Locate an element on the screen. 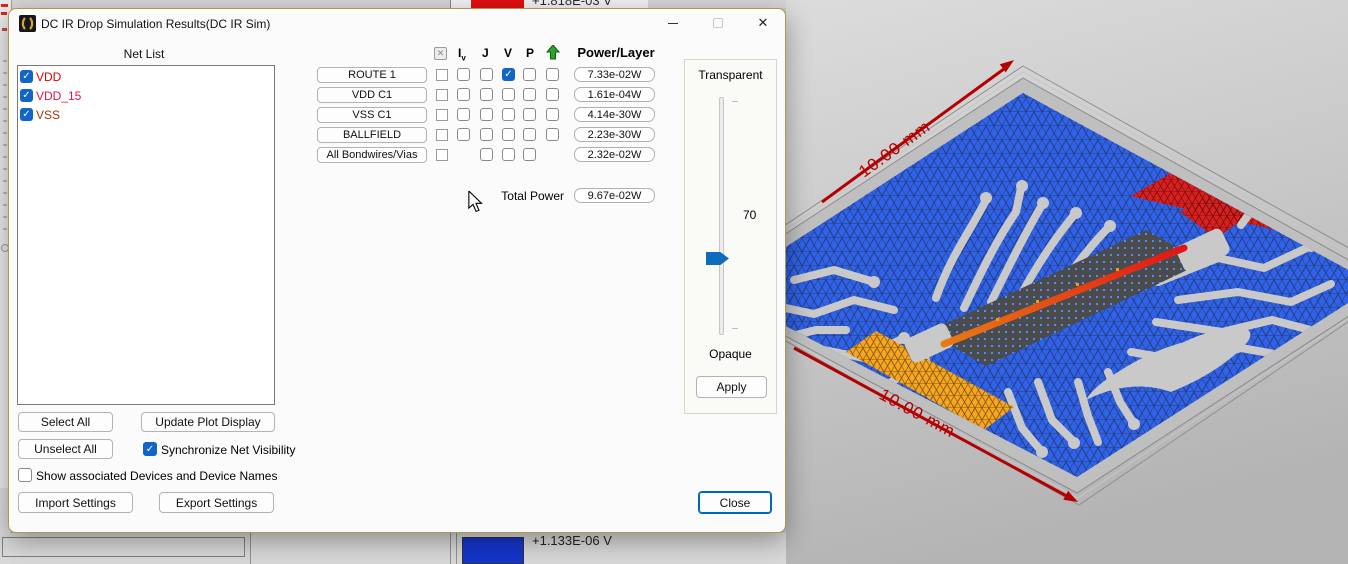 Image resolution: width=1348 pixels, height=564 pixels. minimize-icon is located at coordinates (673, 23).